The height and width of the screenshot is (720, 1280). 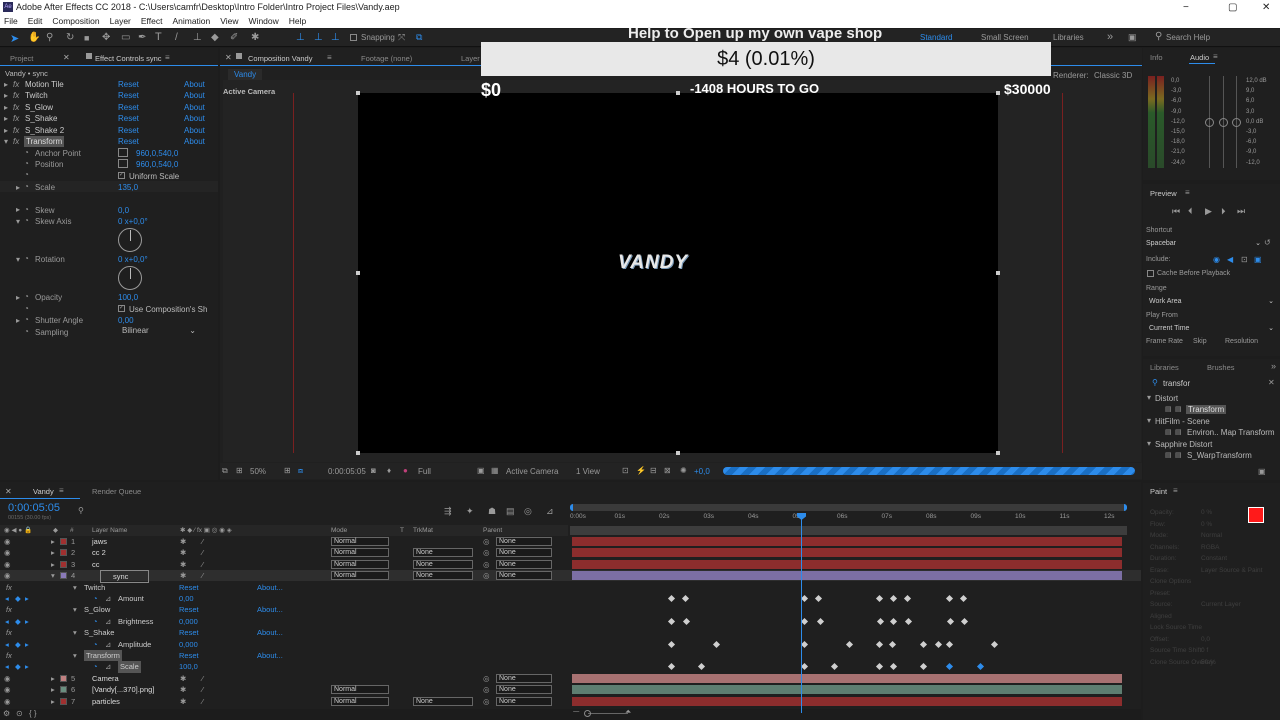 What do you see at coordinates (1208, 211) in the screenshot?
I see `play-icon: ▶` at bounding box center [1208, 211].